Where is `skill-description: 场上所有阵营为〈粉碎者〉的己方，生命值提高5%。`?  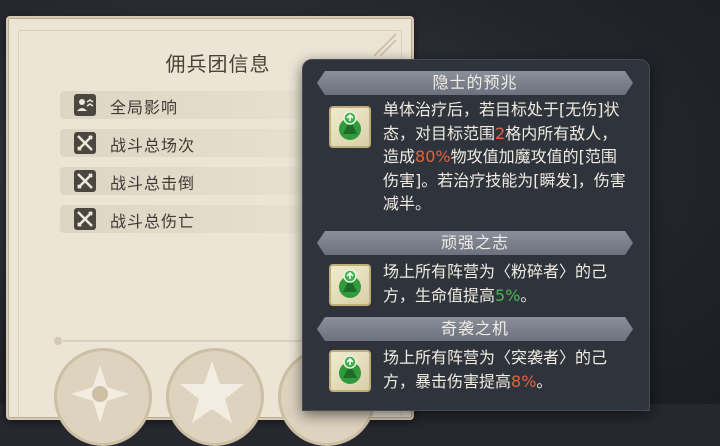
skill-description: 场上所有阵营为〈粉碎者〉的己方，生命值提高5%。 is located at coordinates (495, 283).